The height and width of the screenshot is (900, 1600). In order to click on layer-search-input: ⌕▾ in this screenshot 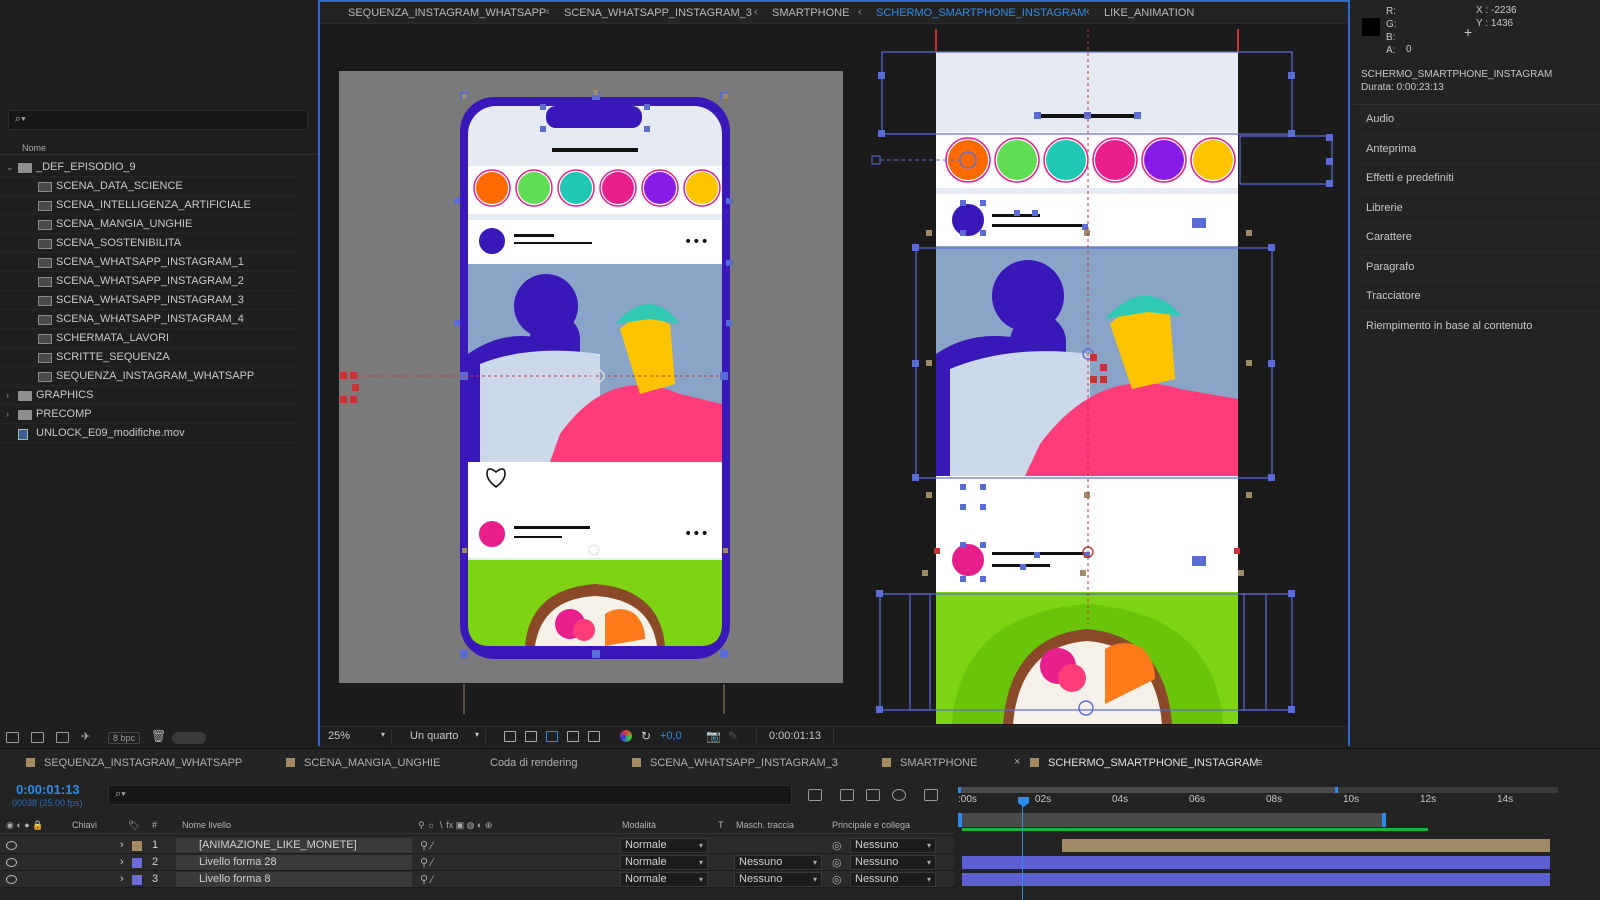, I will do `click(450, 795)`.